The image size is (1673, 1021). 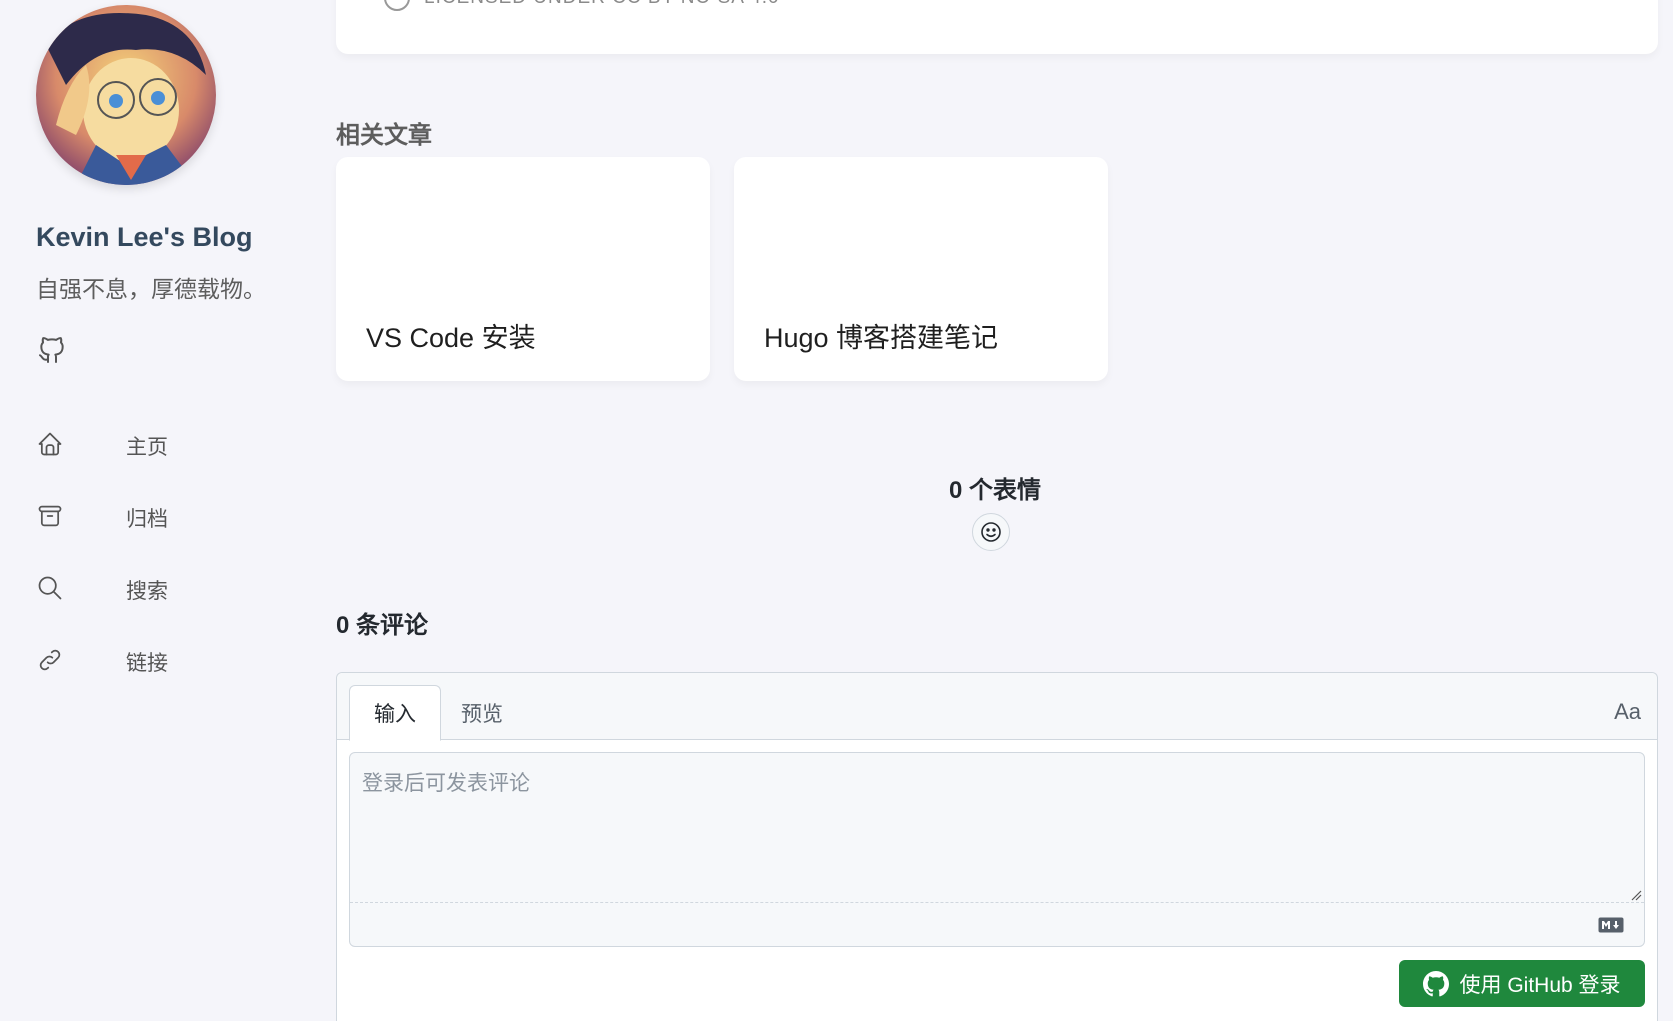 What do you see at coordinates (602, 4) in the screenshot?
I see `license-text: LICENSED UNDER CC BY-NC-SA 4.0` at bounding box center [602, 4].